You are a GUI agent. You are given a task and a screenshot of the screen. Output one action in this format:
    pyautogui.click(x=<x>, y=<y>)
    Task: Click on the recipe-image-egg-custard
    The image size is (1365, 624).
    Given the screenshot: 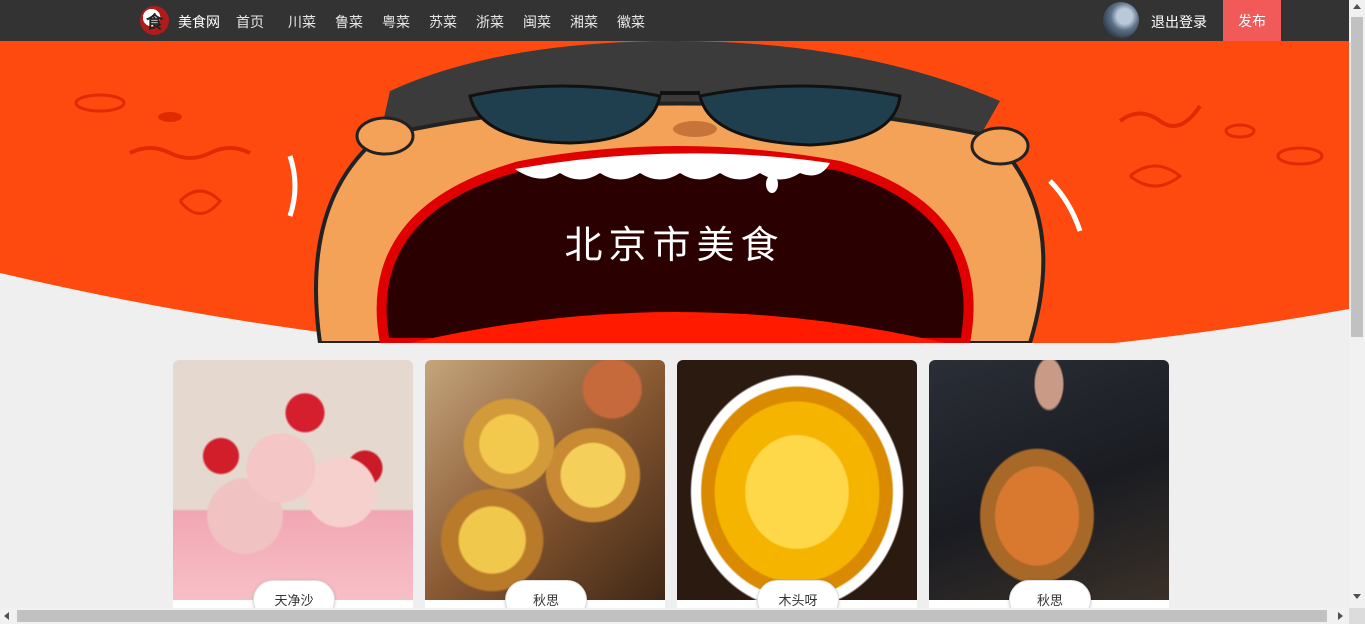 What is the action you would take?
    pyautogui.click(x=797, y=480)
    